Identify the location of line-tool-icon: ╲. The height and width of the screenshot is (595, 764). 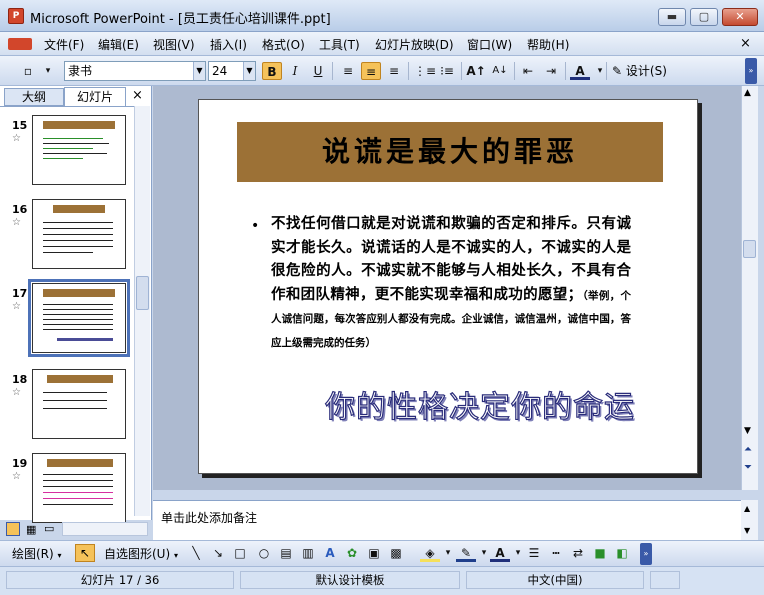
(196, 553).